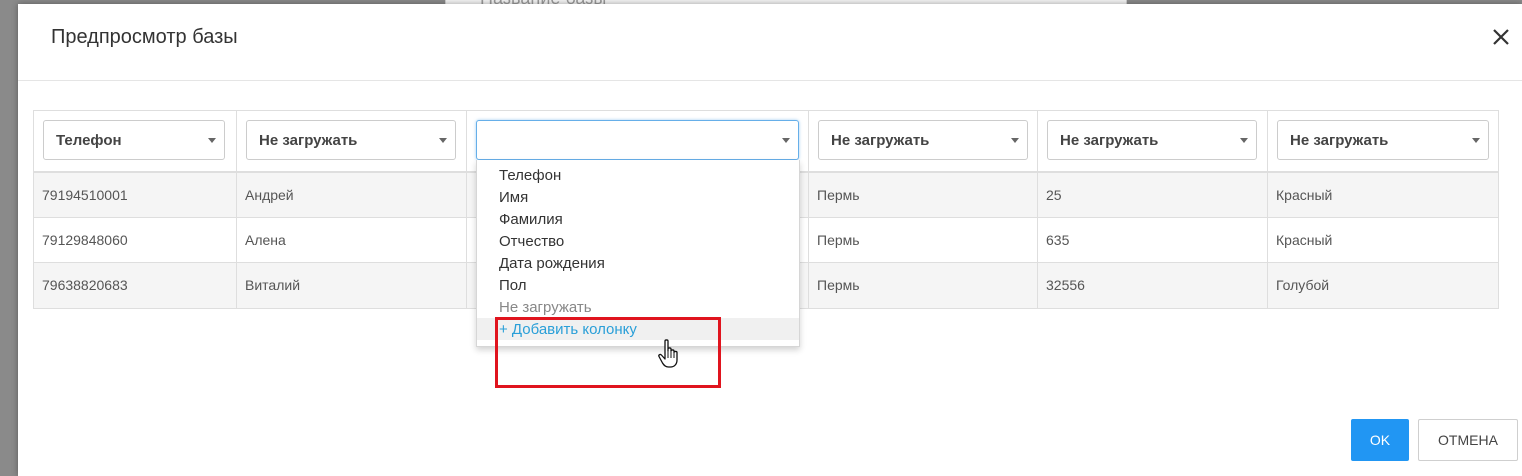  Describe the element at coordinates (1468, 440) in the screenshot. I see `cancel-button: ОТМЕНА` at that location.